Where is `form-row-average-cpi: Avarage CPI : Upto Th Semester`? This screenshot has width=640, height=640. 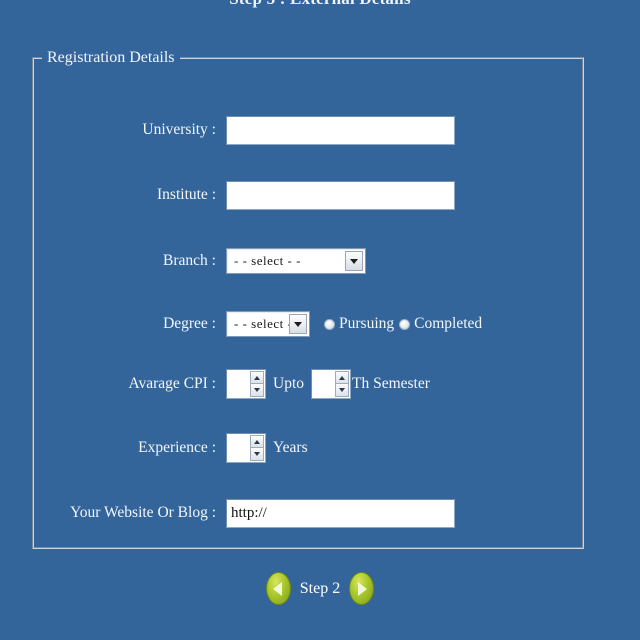 form-row-average-cpi: Avarage CPI : Upto Th Semester is located at coordinates (310, 384).